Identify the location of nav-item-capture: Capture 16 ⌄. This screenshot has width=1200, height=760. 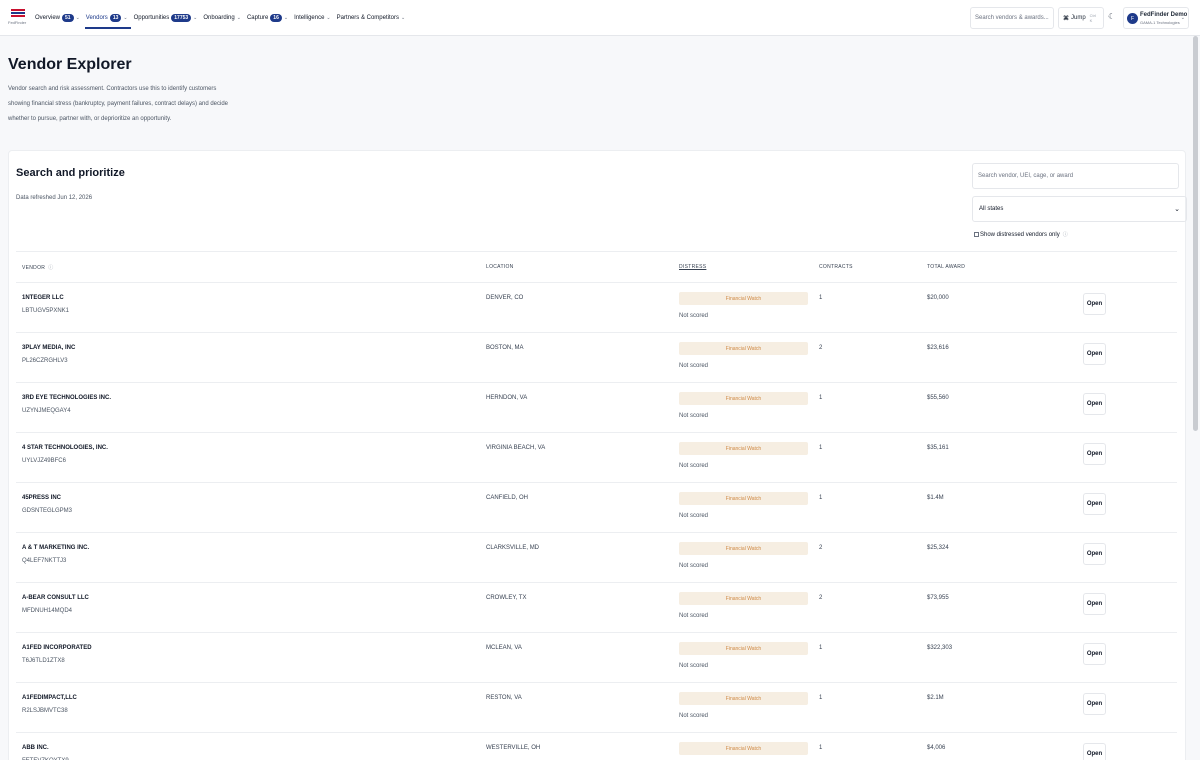
(269, 18).